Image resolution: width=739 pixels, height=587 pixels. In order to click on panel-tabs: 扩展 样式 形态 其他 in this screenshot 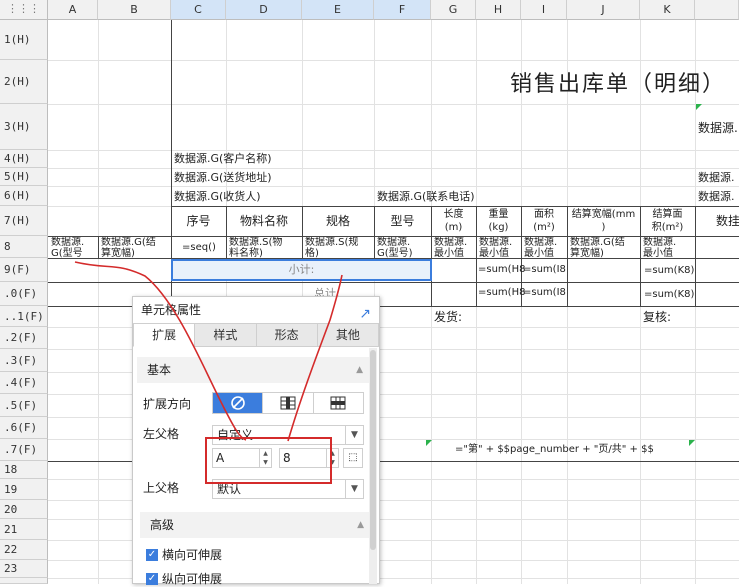, I will do `click(256, 335)`.